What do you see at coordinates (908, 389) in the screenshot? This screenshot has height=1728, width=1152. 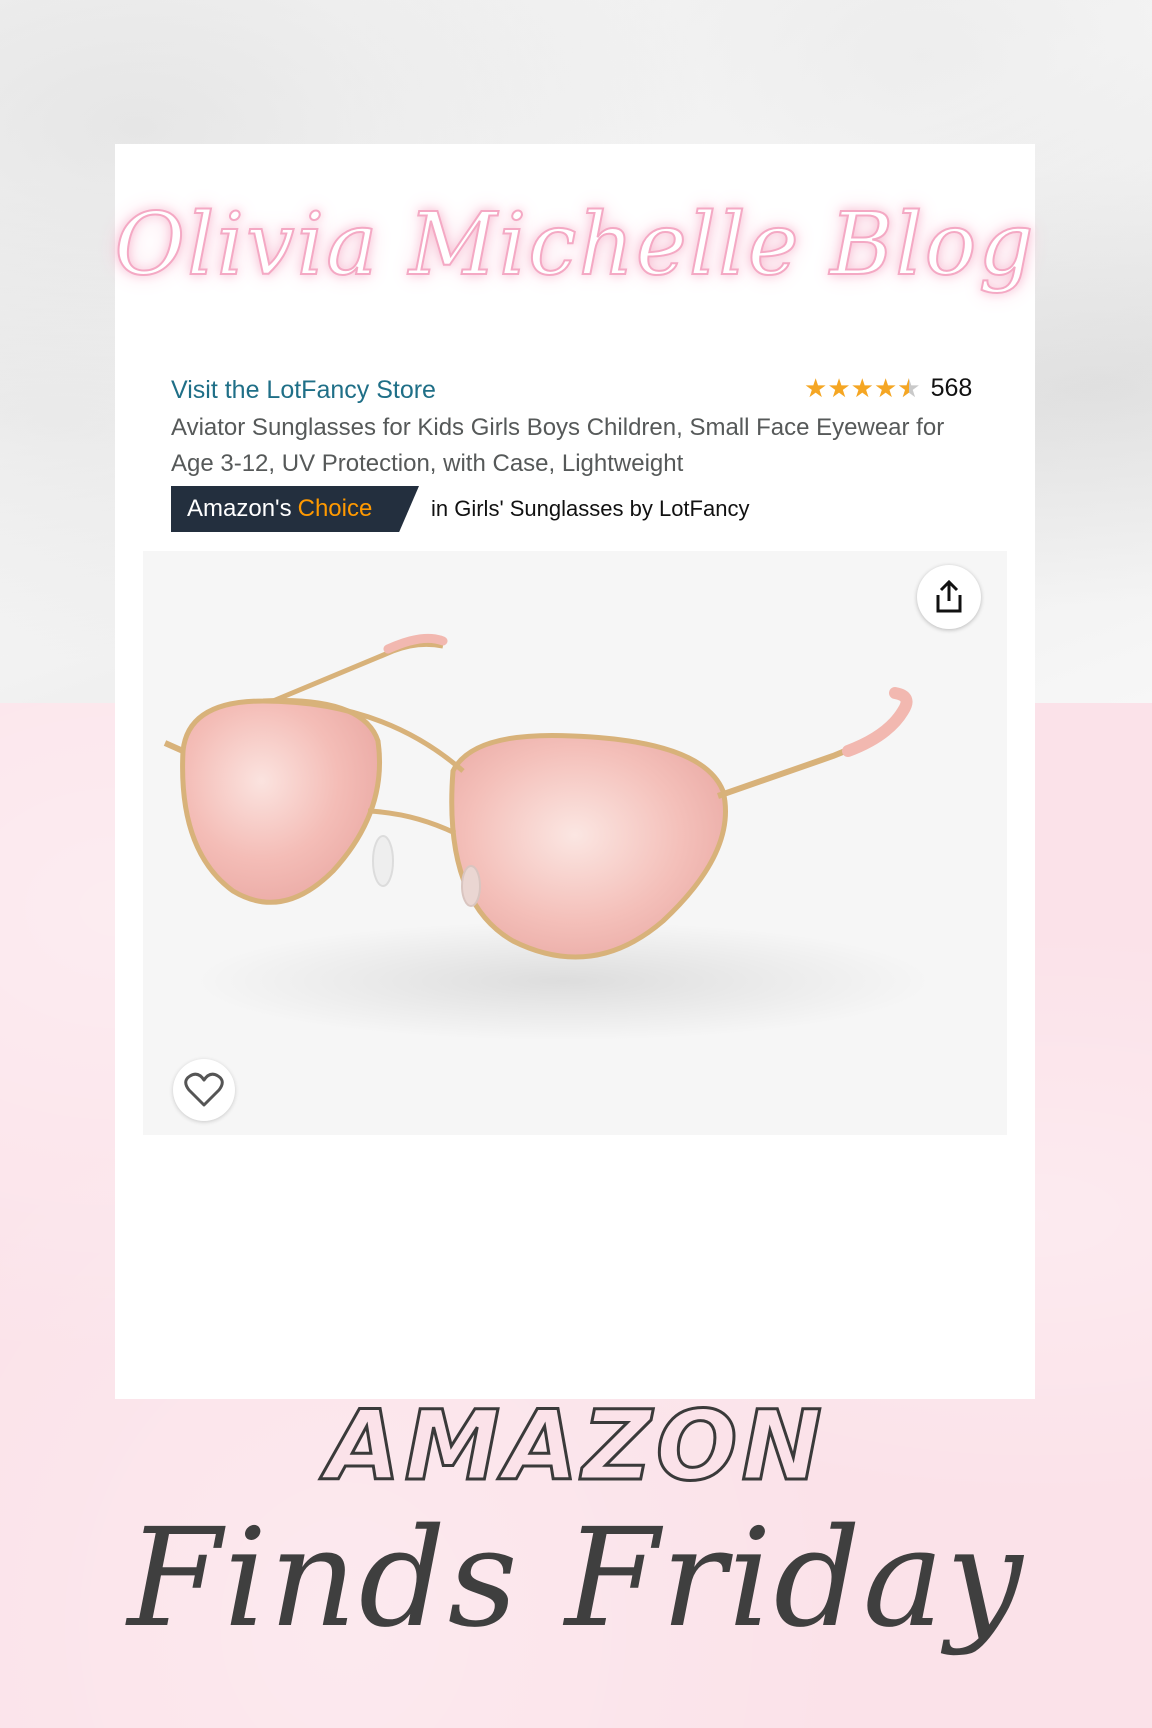 I see `half-star-icon: ★` at bounding box center [908, 389].